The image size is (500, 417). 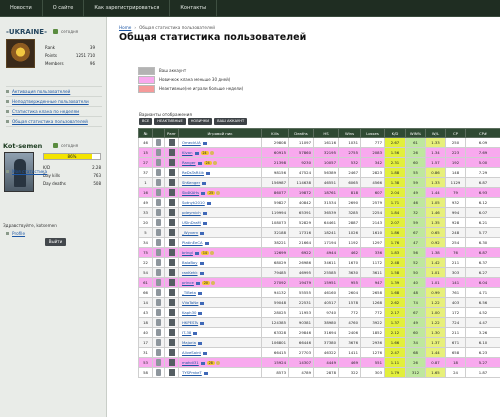 I want to click on player-link: Sb4KAHs, so click(x=190, y=192).